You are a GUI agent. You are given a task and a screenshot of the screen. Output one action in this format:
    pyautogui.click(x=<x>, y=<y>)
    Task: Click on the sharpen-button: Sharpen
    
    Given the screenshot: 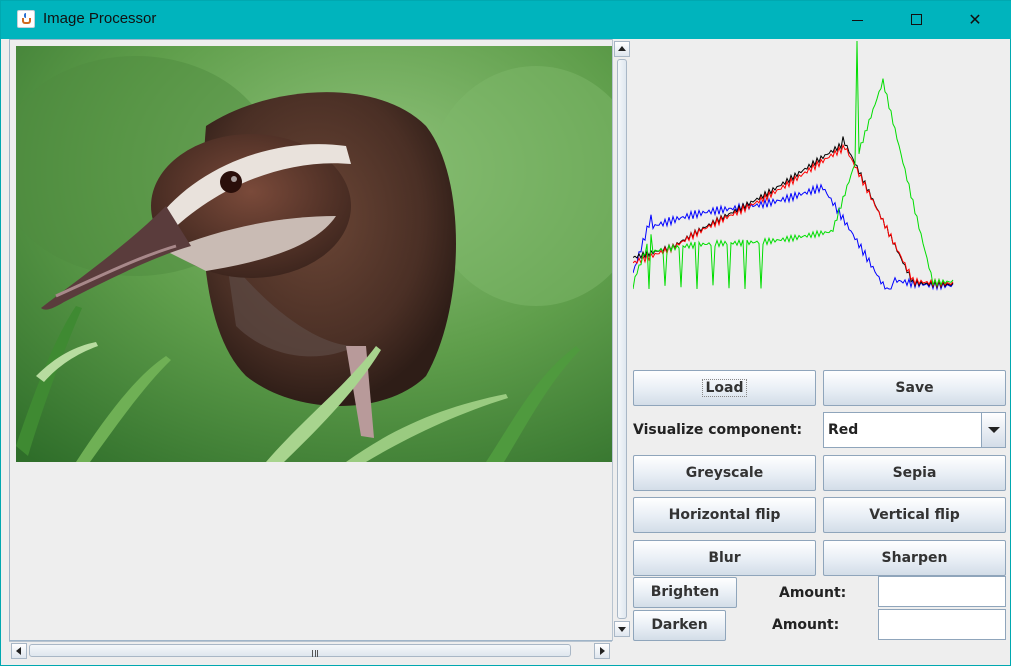 What is the action you would take?
    pyautogui.click(x=914, y=558)
    